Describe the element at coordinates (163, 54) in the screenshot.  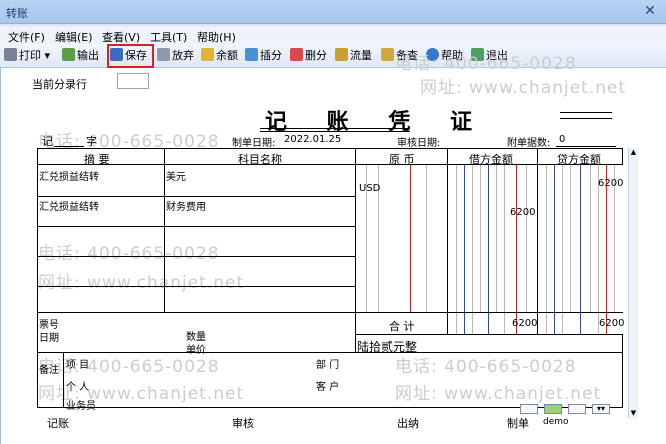
I see `abandon-icon` at that location.